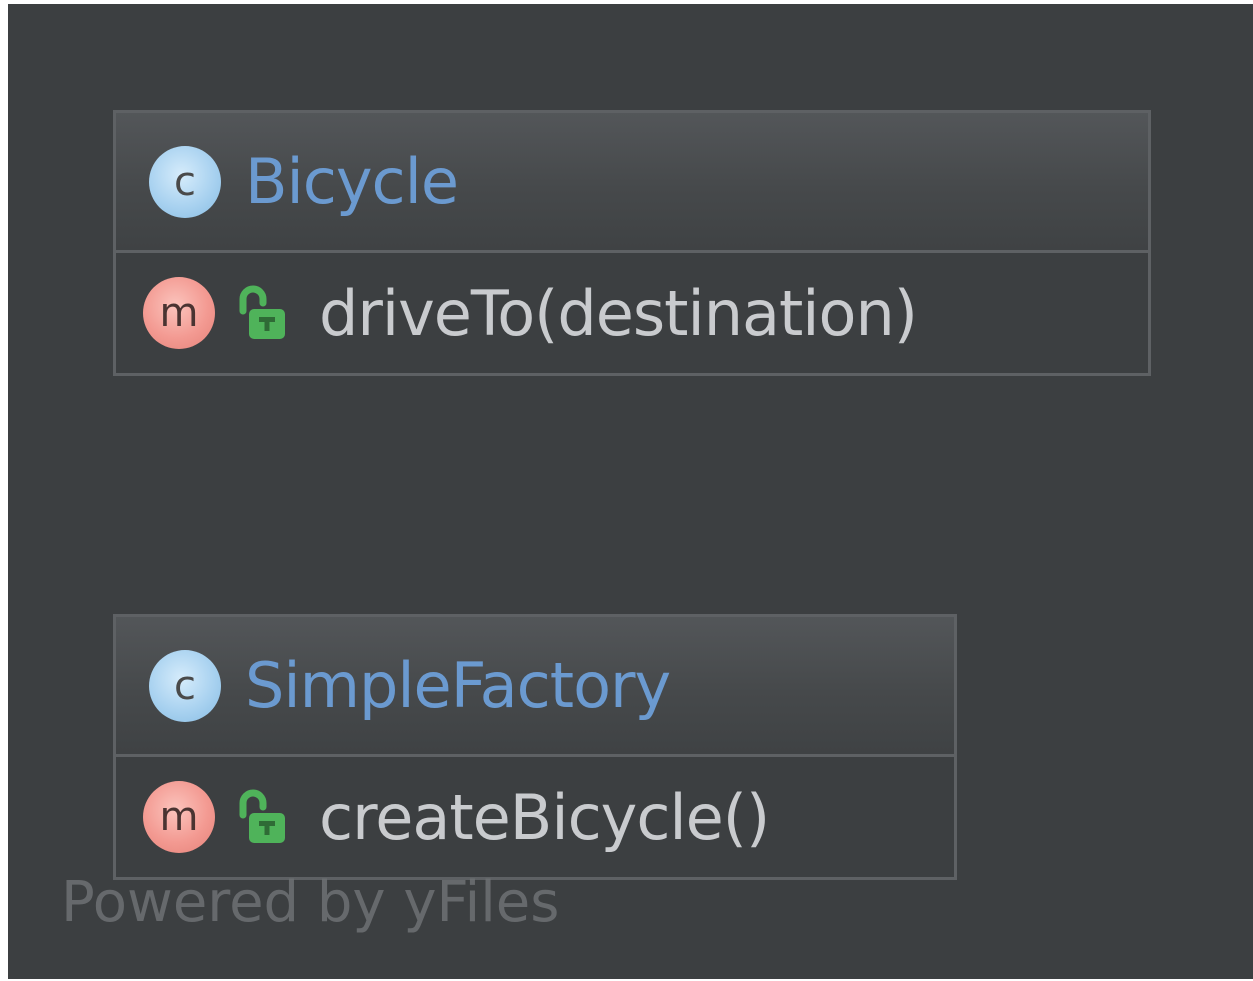  What do you see at coordinates (544, 817) in the screenshot?
I see `method-name: createBicycle()` at bounding box center [544, 817].